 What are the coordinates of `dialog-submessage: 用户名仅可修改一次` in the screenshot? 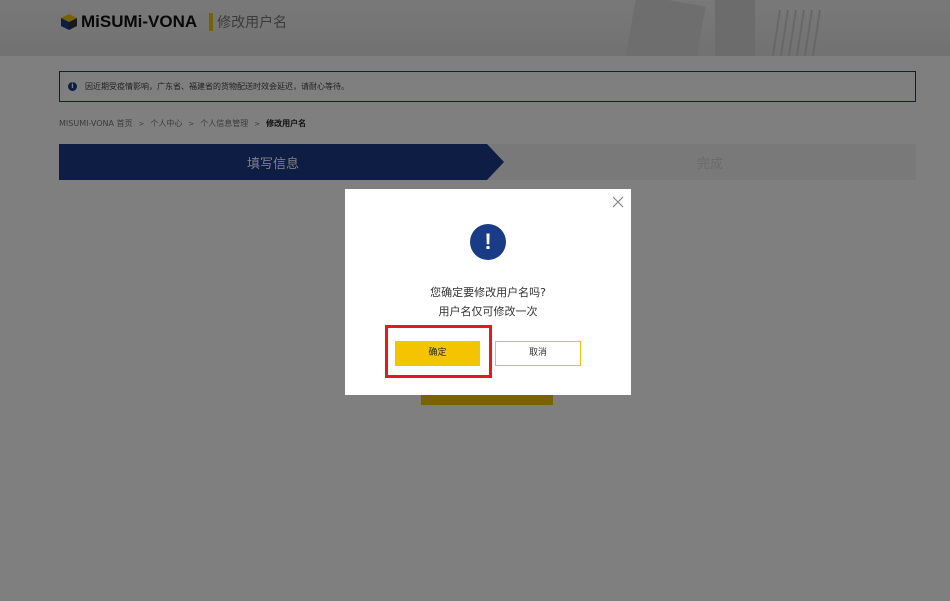 It's located at (488, 311).